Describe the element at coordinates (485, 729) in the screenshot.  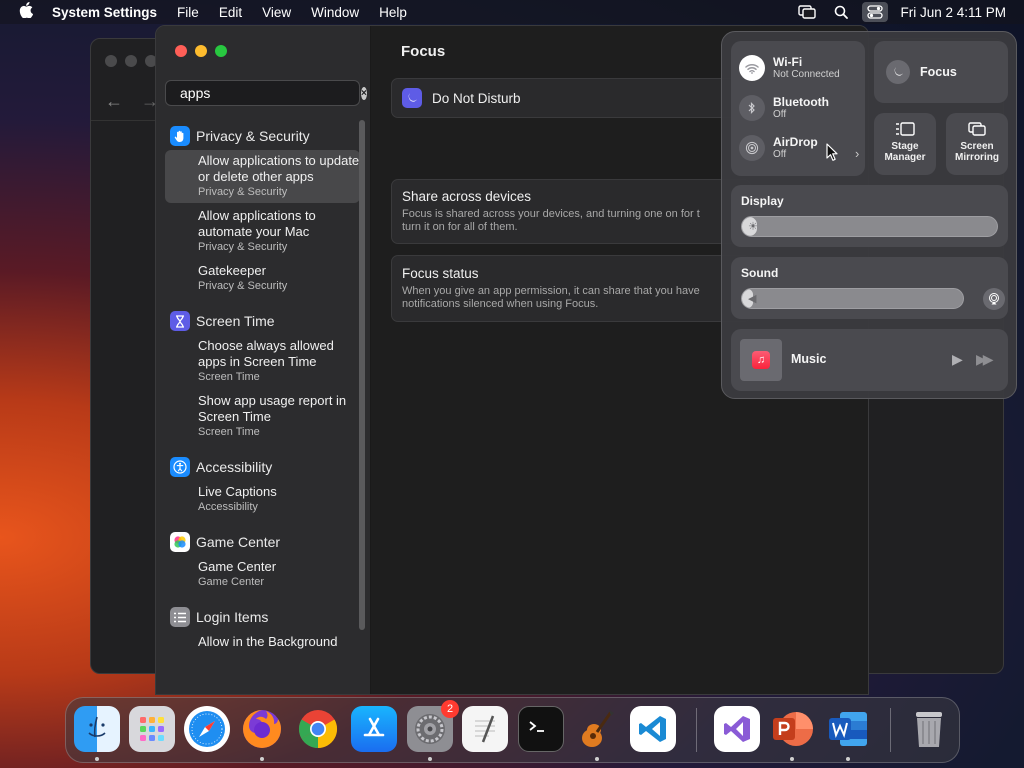
I see `textedit-icon` at that location.